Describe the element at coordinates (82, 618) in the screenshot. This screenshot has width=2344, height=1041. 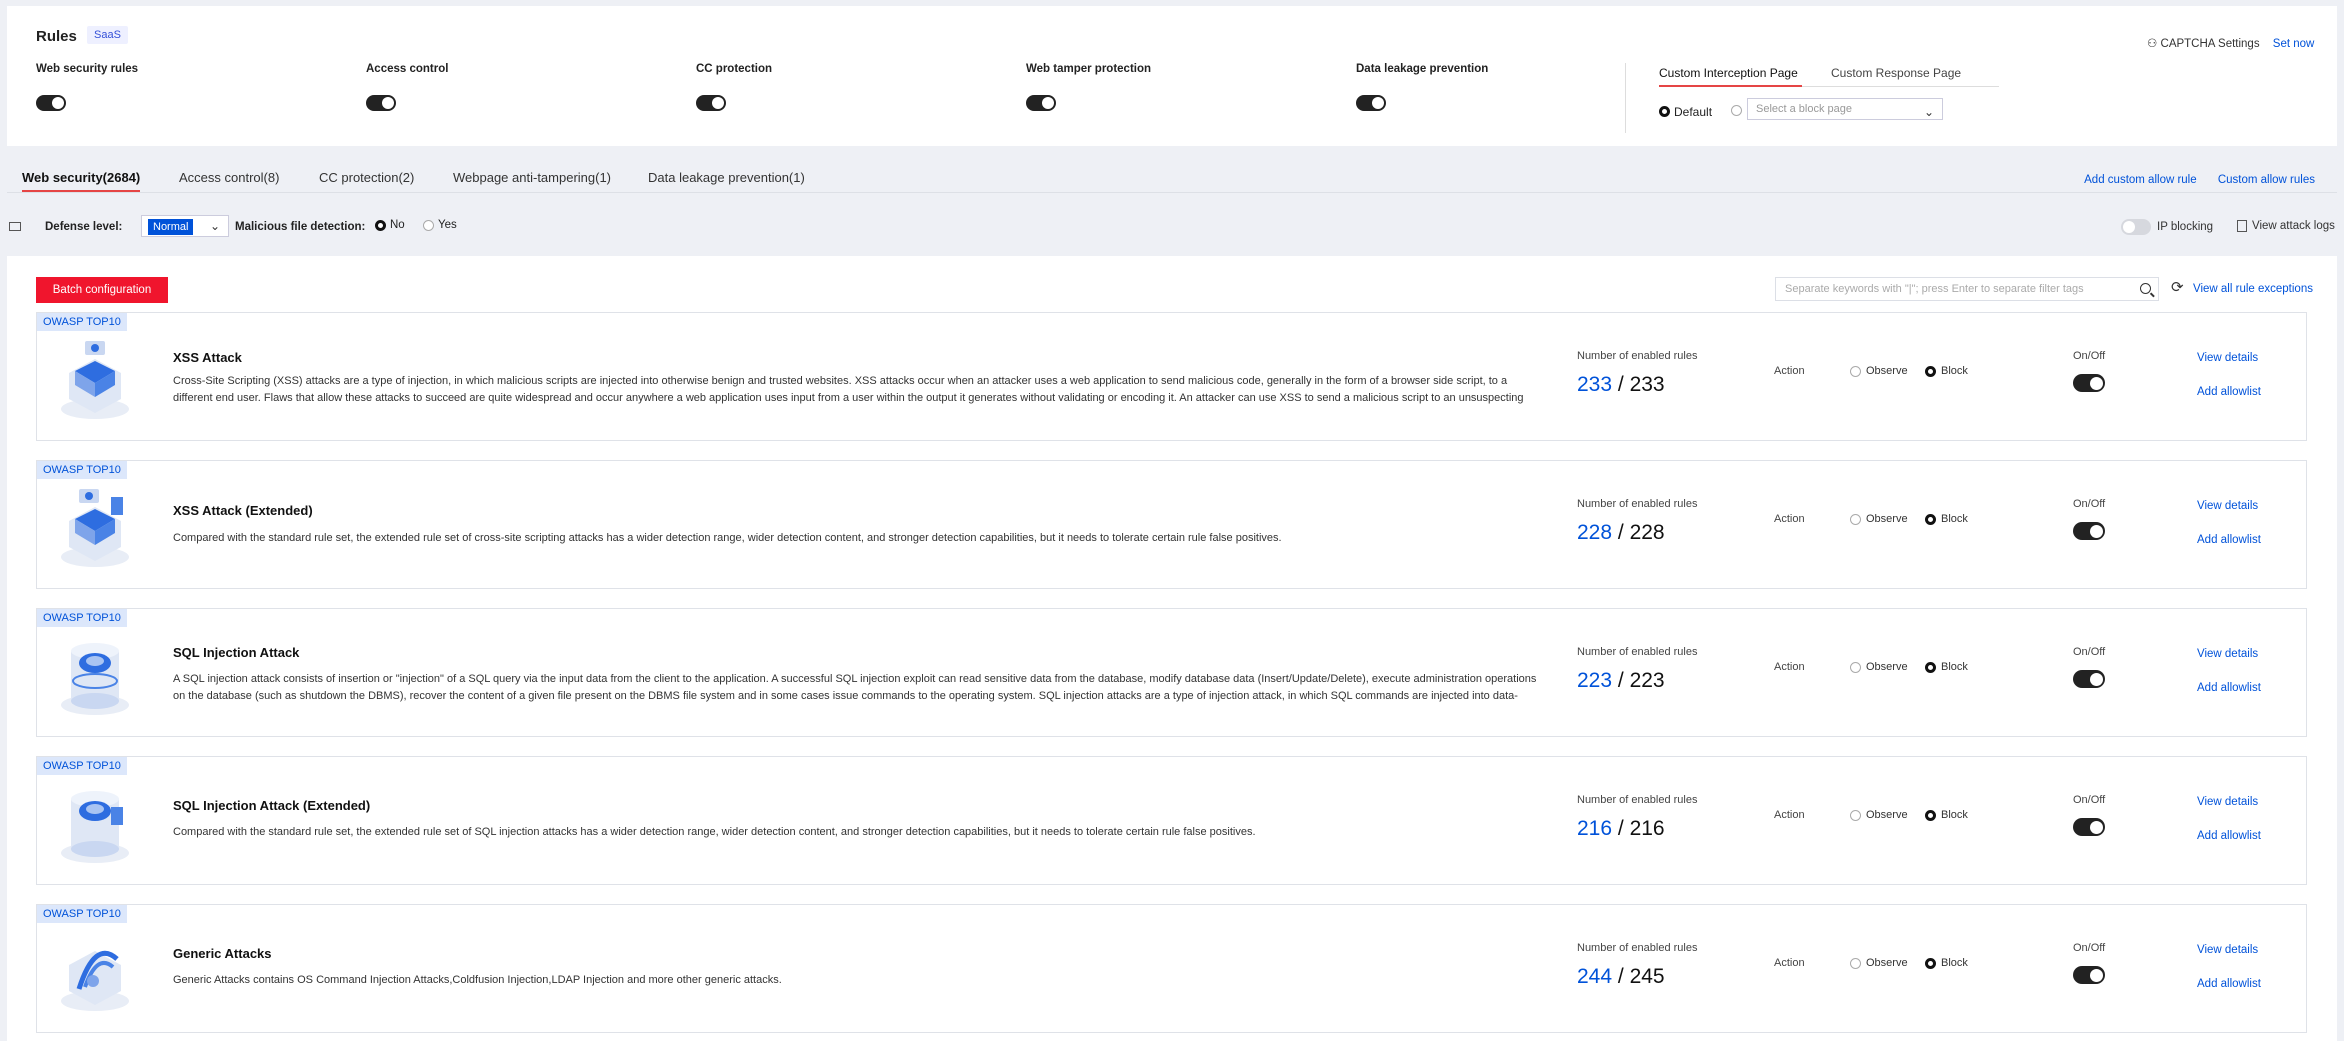
I see `owasp-badge: OWASP TOP10` at that location.